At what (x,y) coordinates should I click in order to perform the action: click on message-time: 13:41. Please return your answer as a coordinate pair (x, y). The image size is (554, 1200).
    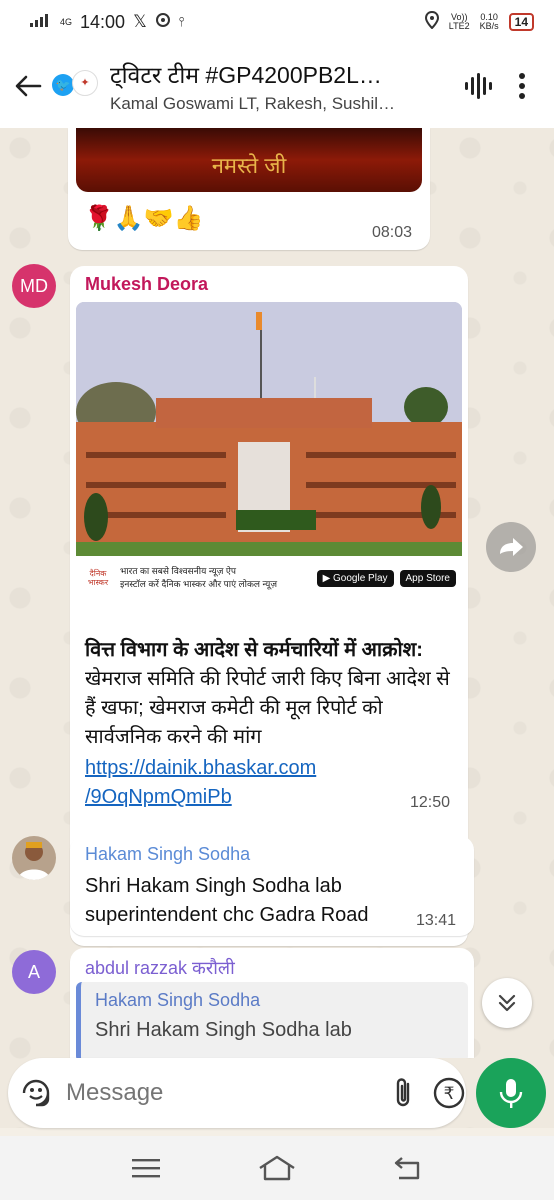
    Looking at the image, I should click on (435, 920).